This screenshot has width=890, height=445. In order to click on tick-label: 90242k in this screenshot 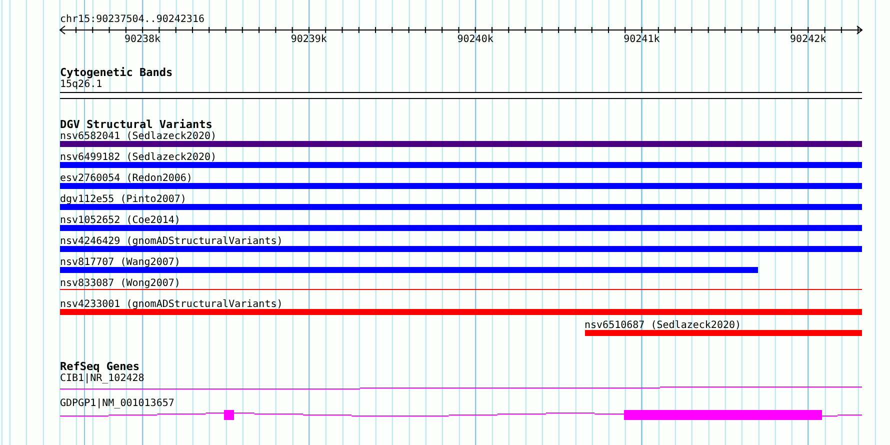, I will do `click(808, 39)`.